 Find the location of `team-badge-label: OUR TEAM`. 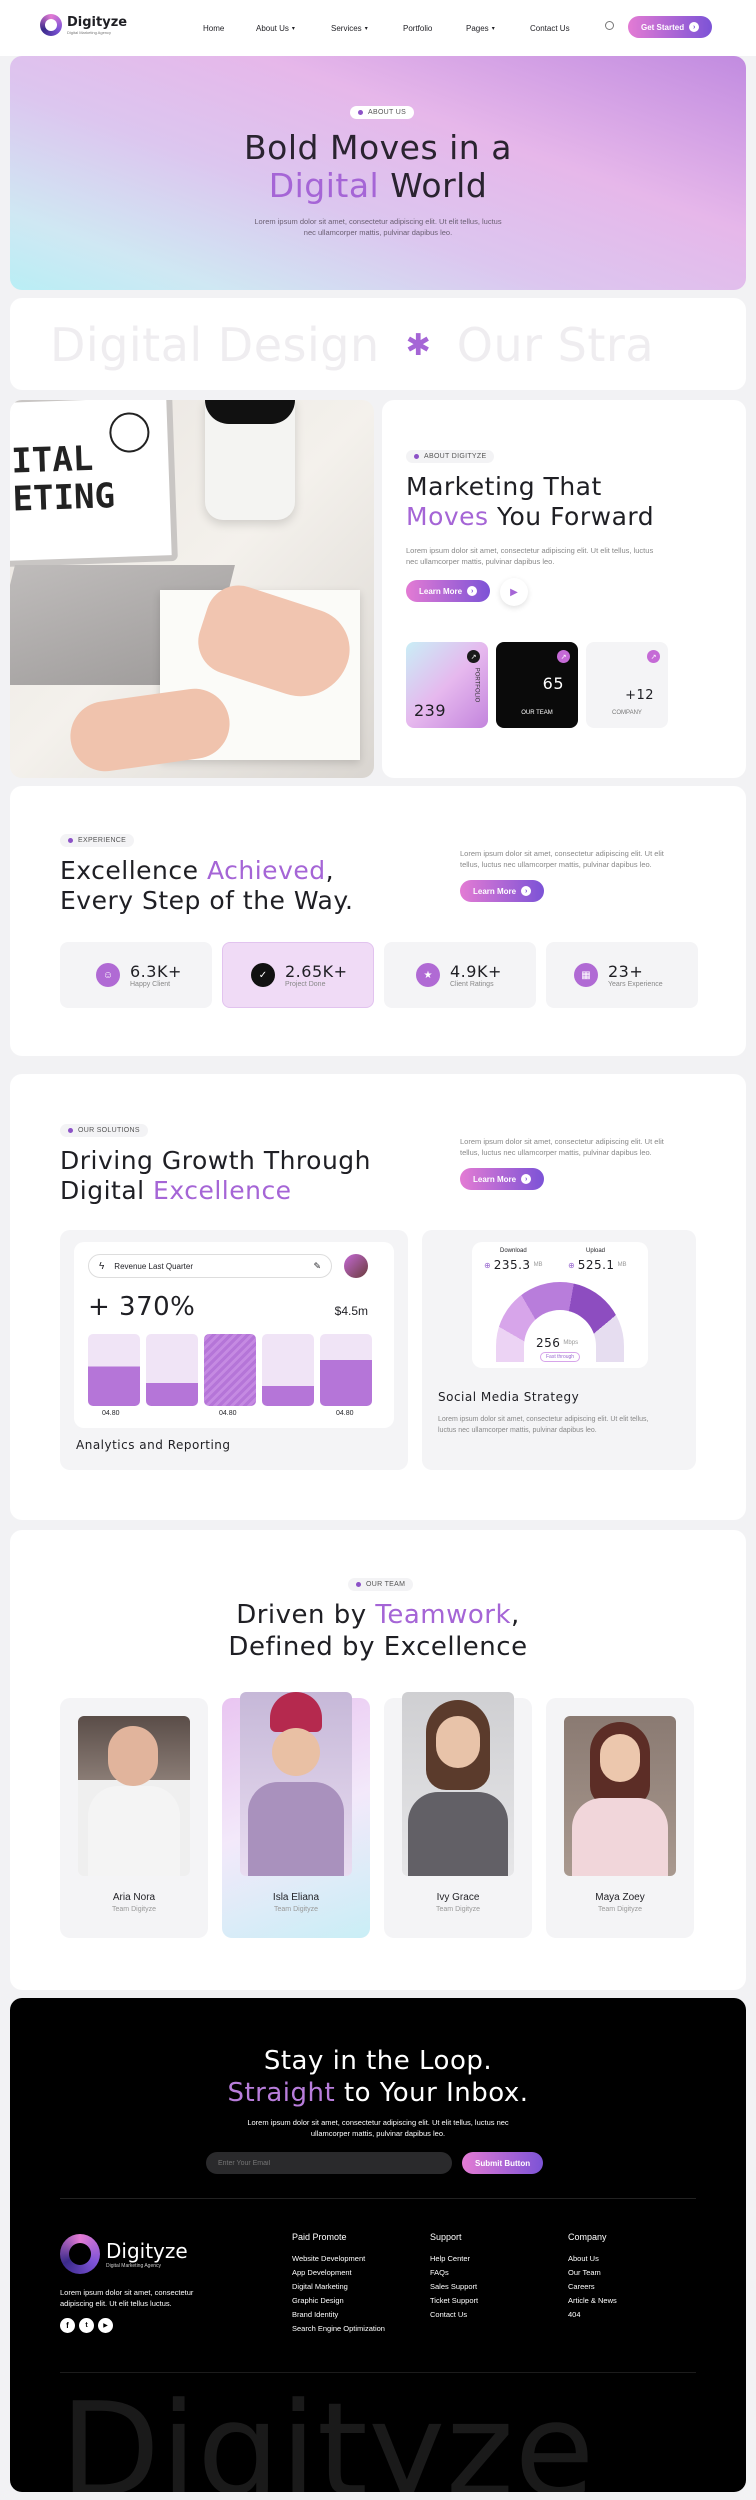

team-badge-label: OUR TEAM is located at coordinates (386, 1584).